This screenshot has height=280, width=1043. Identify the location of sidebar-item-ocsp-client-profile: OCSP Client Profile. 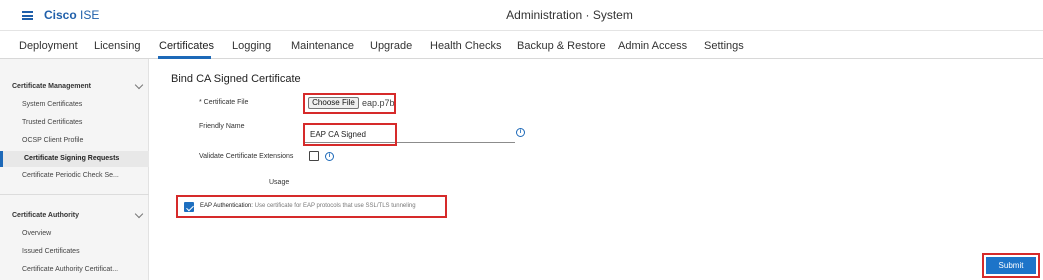
(52, 140).